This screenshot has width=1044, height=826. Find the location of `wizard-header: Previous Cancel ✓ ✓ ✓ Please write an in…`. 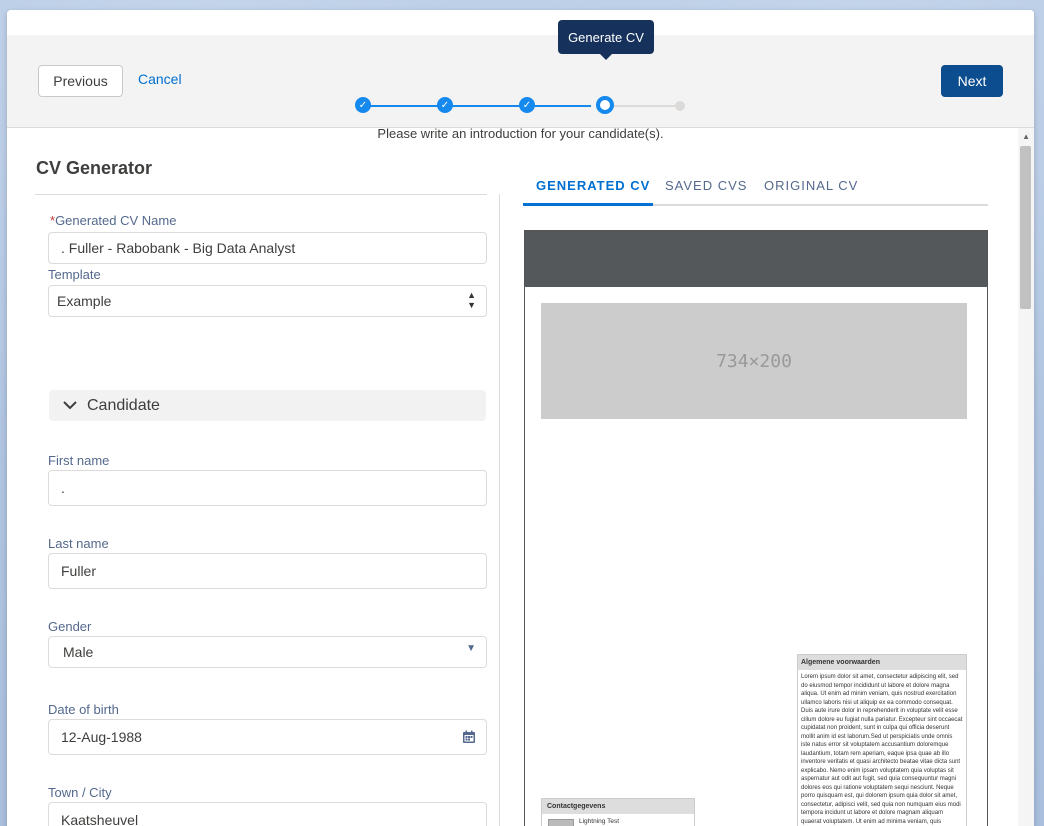

wizard-header: Previous Cancel ✓ ✓ ✓ Please write an in… is located at coordinates (520, 88).